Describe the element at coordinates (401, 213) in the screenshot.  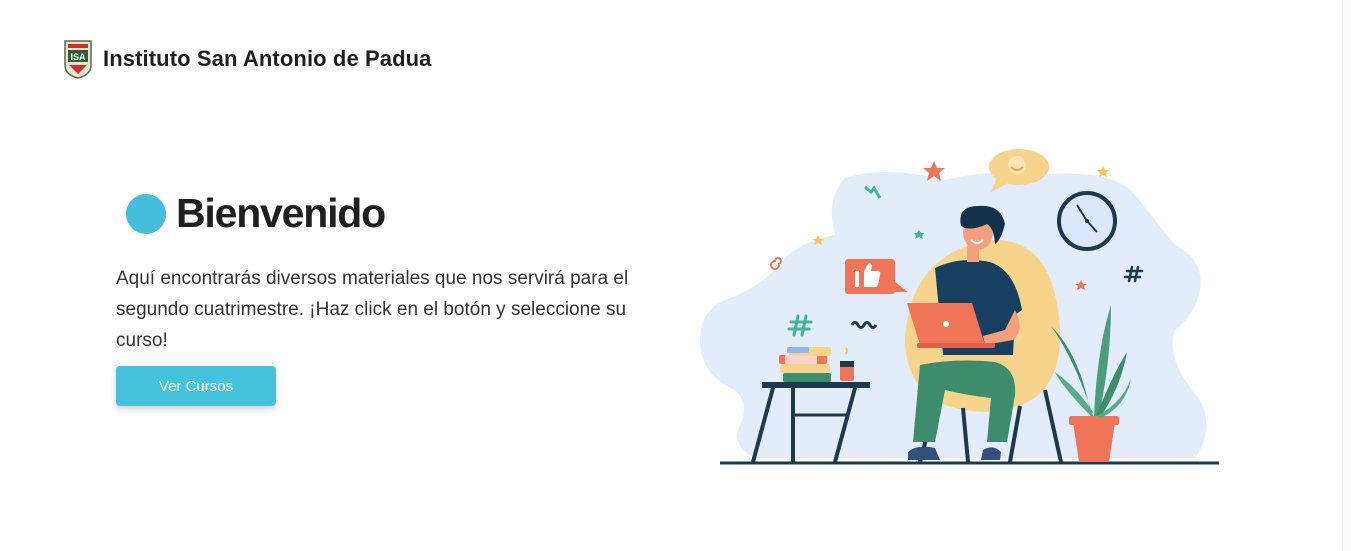
I see `title-row: Bienvenido` at that location.